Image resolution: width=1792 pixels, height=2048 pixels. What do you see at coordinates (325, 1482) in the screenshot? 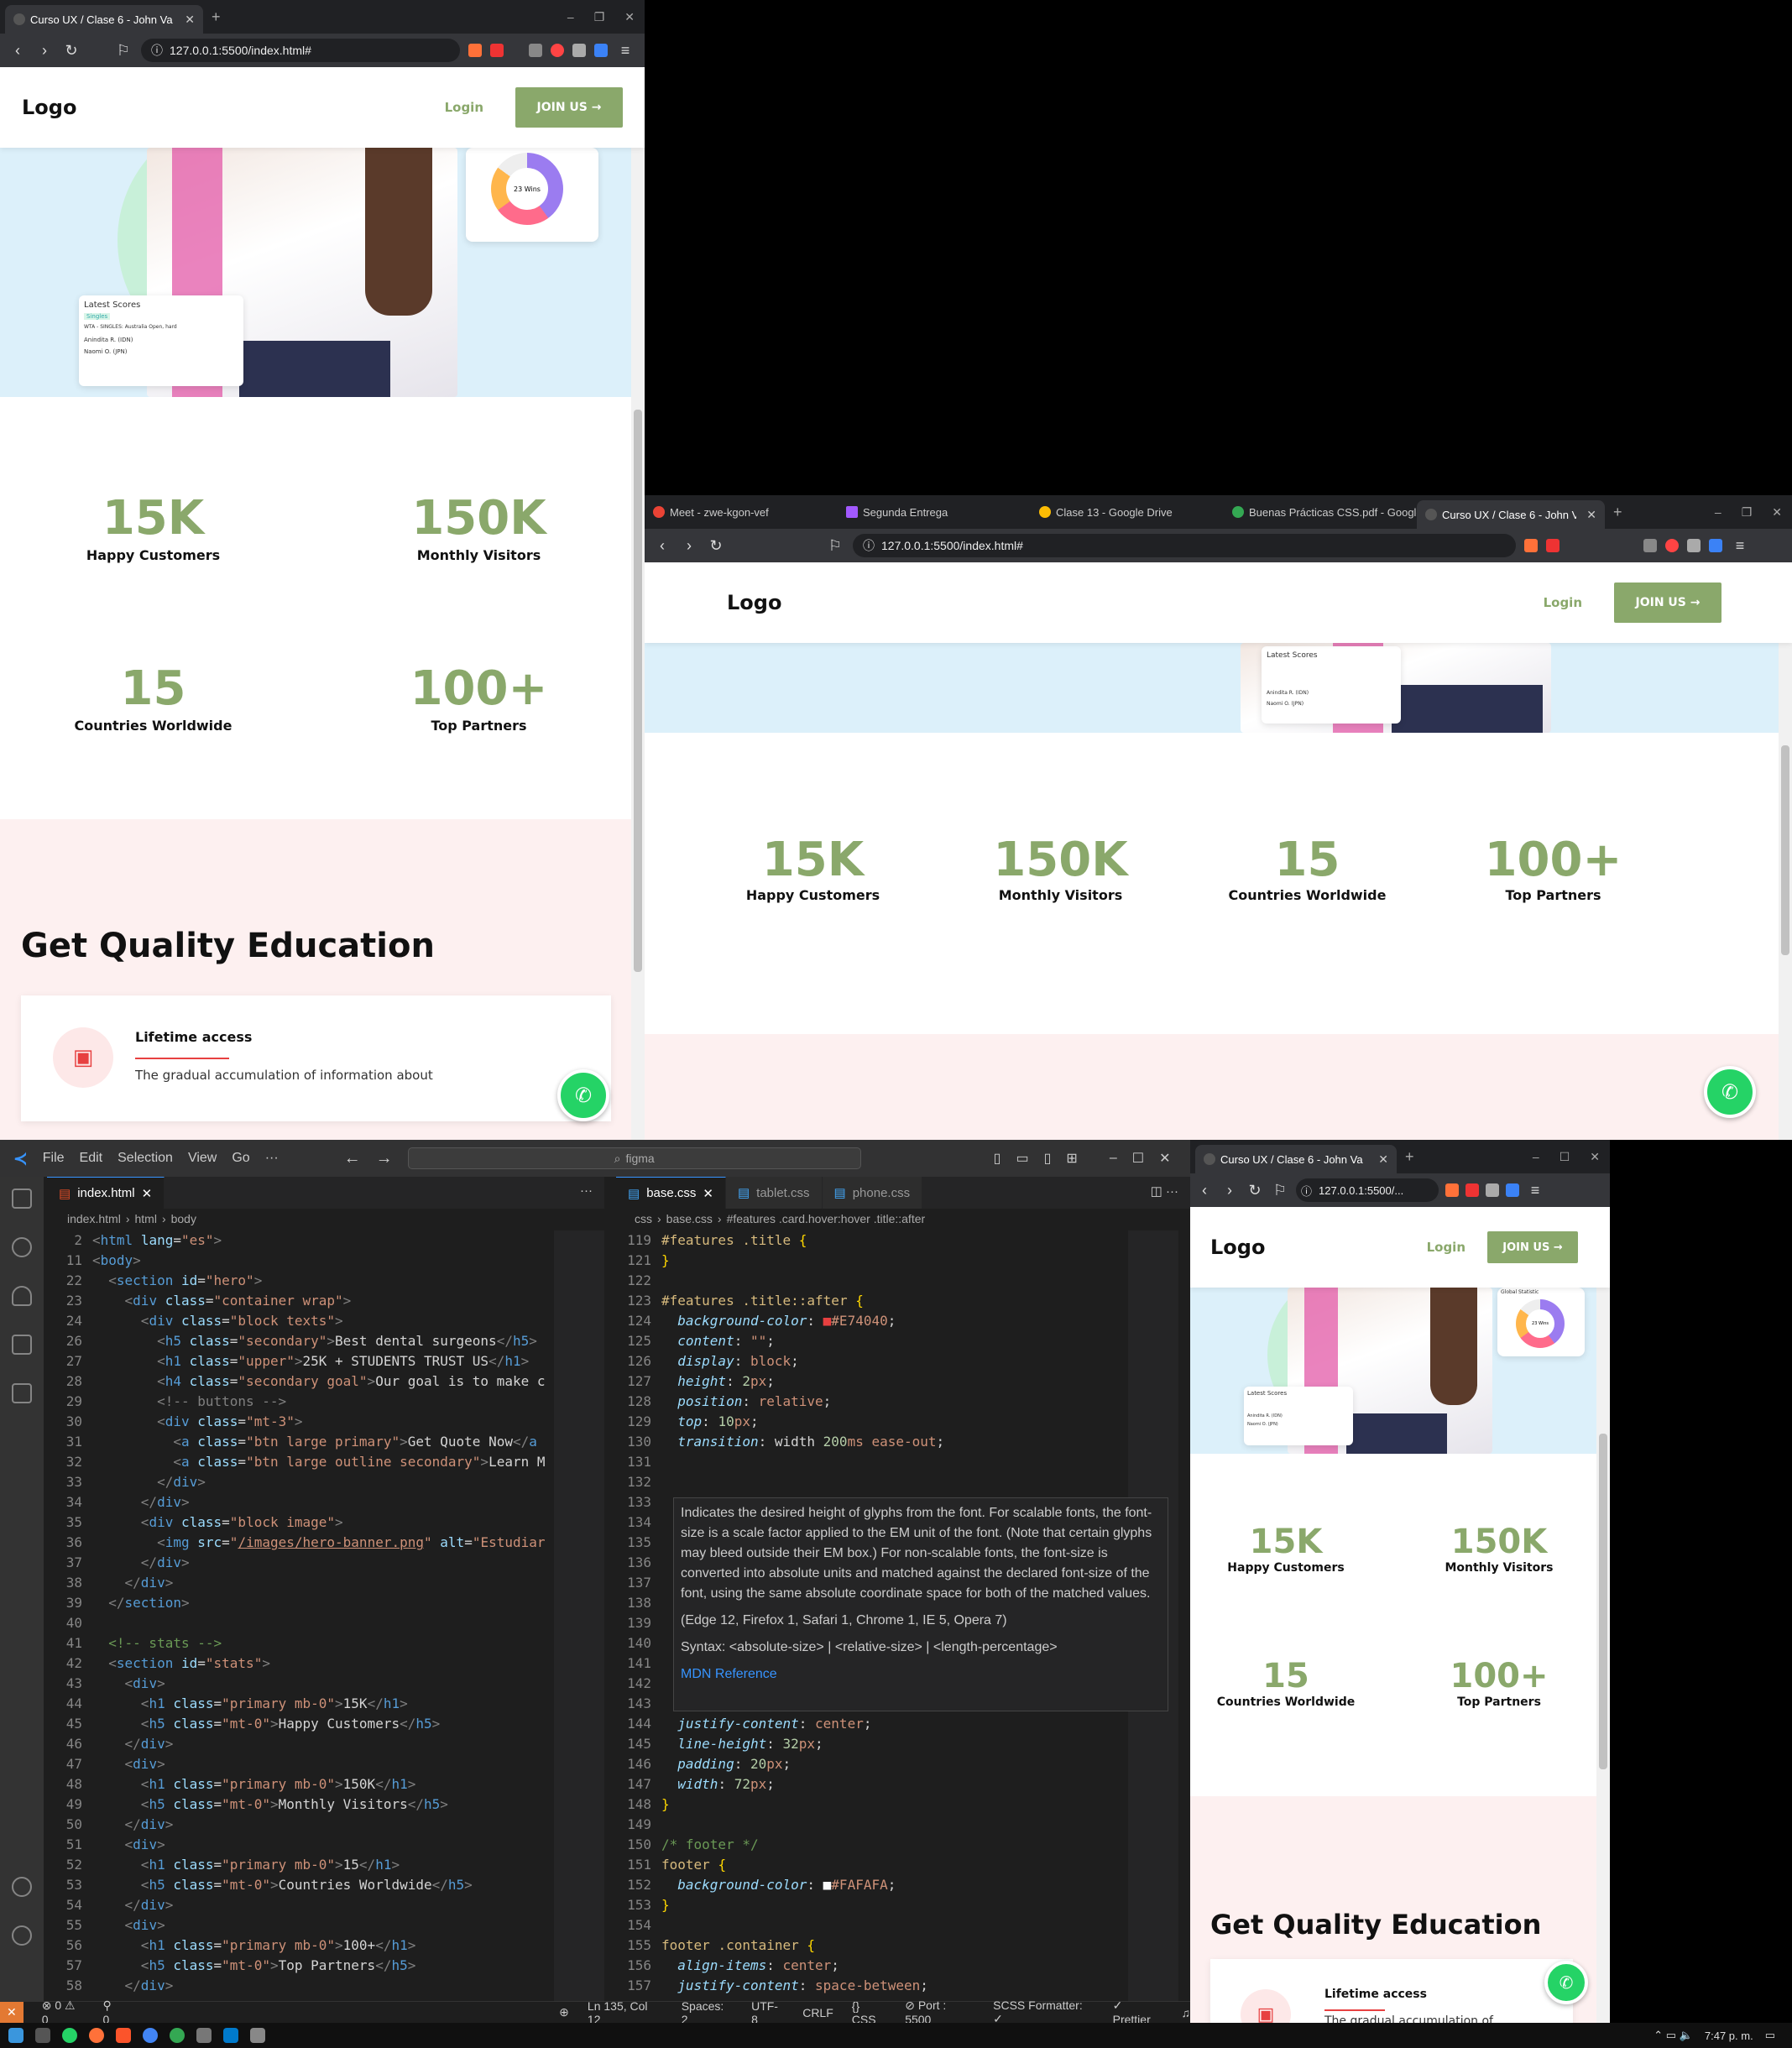
I see `code-line: 33 </div>` at bounding box center [325, 1482].